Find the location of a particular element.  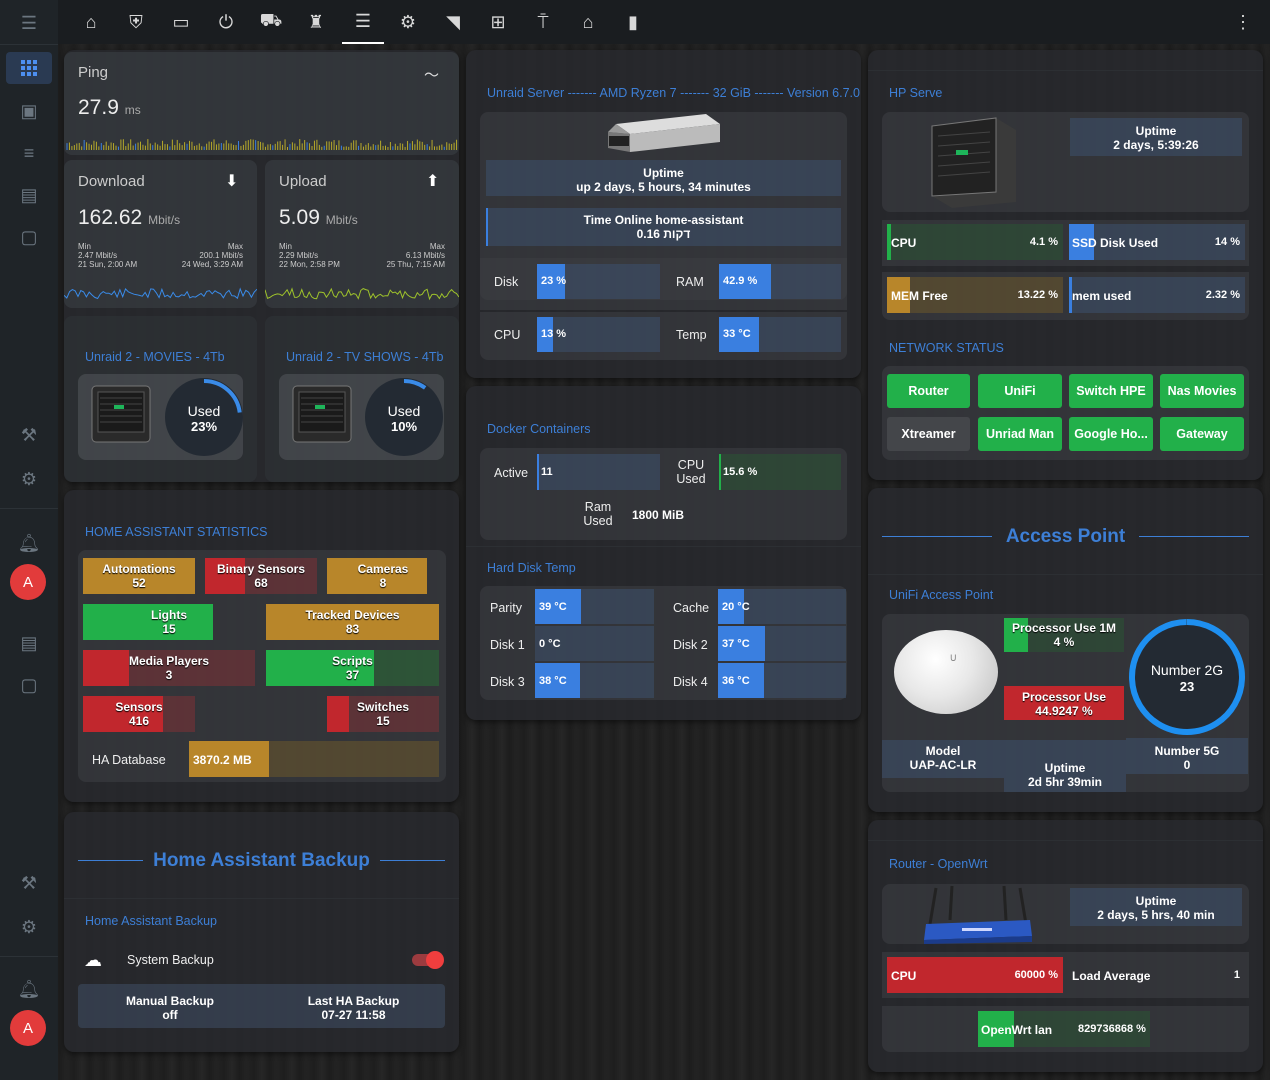

docker-active-value: 11 is located at coordinates (547, 472).